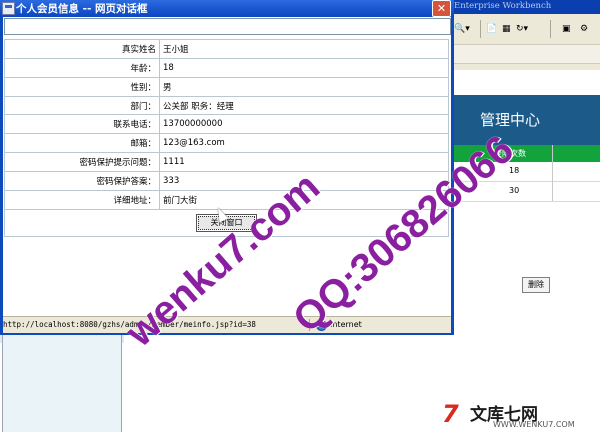 This screenshot has height=432, width=600. What do you see at coordinates (227, 26) in the screenshot?
I see `dialog-top-box` at bounding box center [227, 26].